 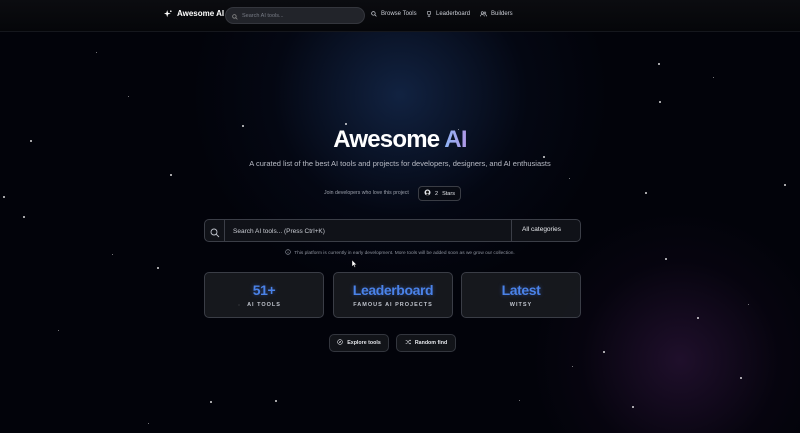 I want to click on nav-link-label: Builders, so click(x=502, y=14).